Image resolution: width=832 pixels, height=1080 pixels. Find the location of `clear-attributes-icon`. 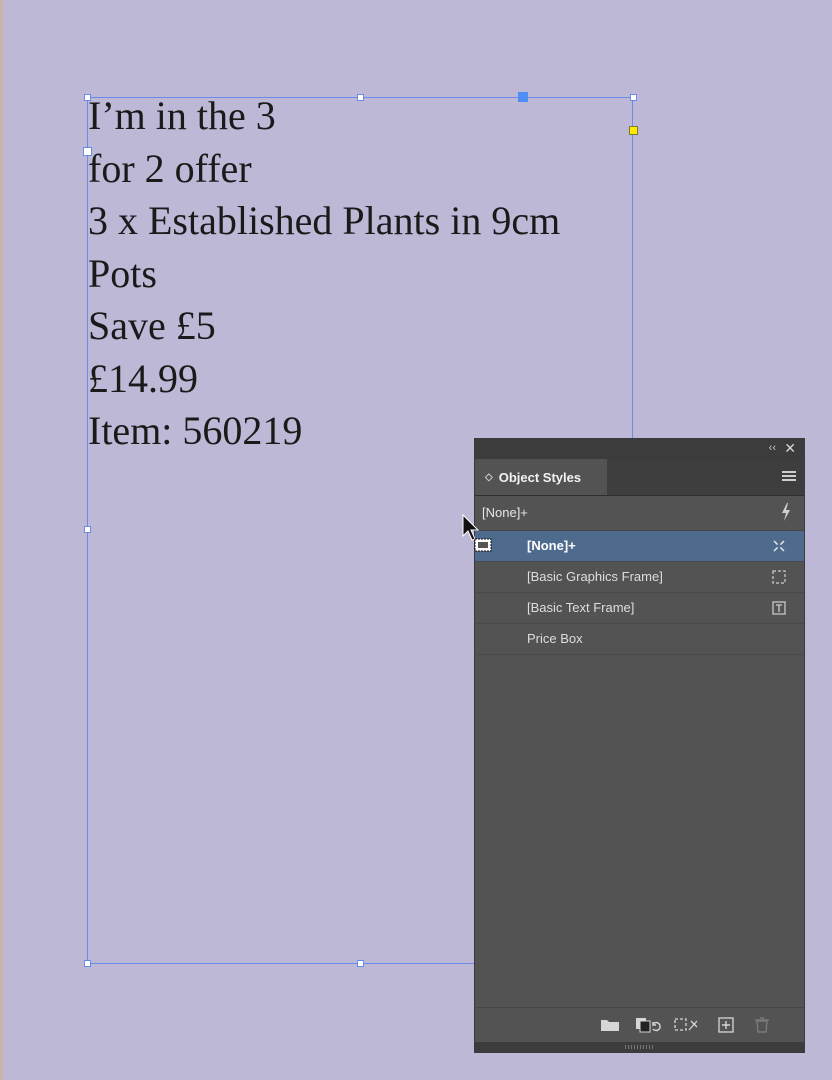

clear-attributes-icon is located at coordinates (687, 1025).